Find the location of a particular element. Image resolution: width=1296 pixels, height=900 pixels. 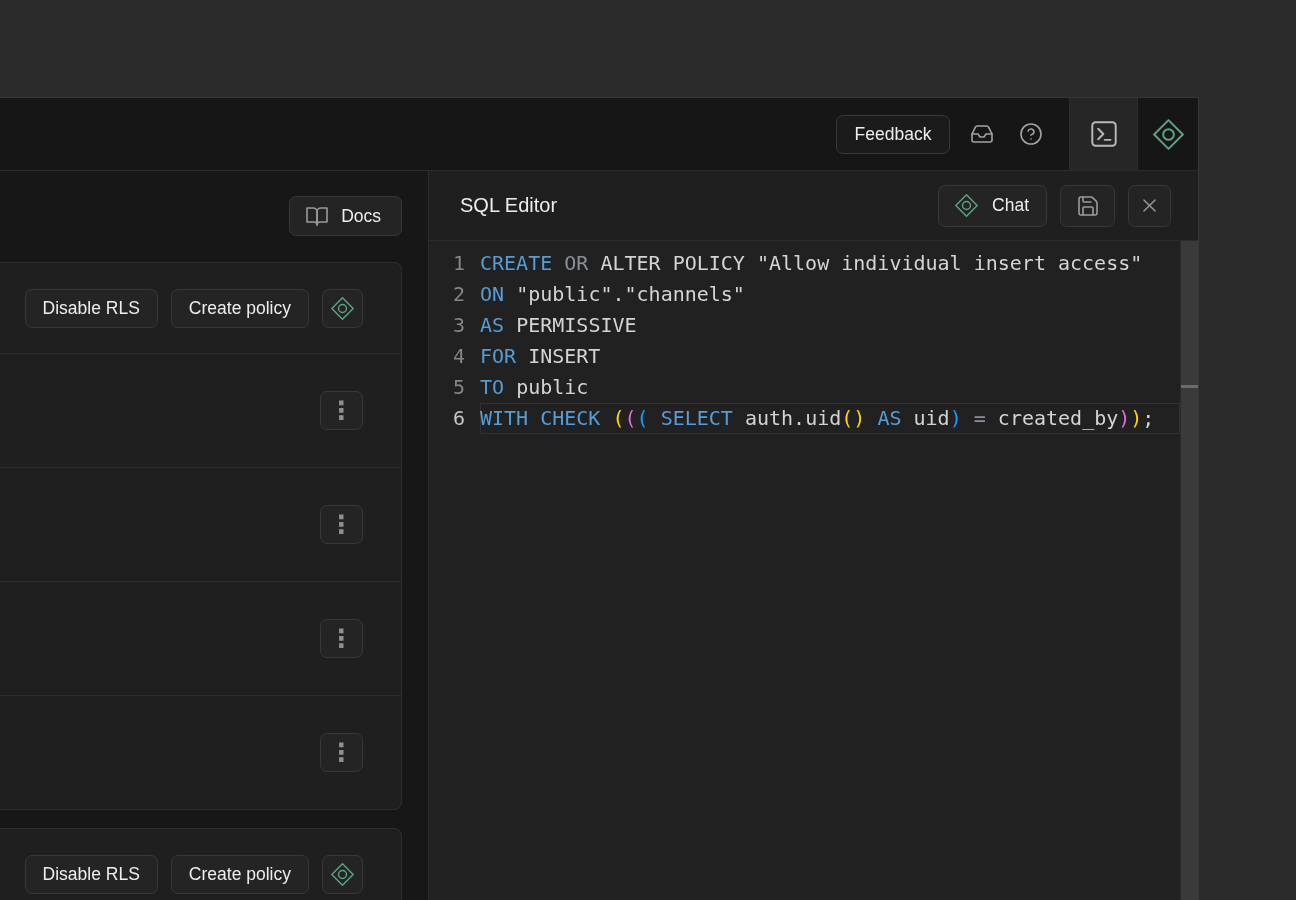

code-line: CREATE OR ALTER POLICY "Allow individual insert access" is located at coordinates (811, 263).